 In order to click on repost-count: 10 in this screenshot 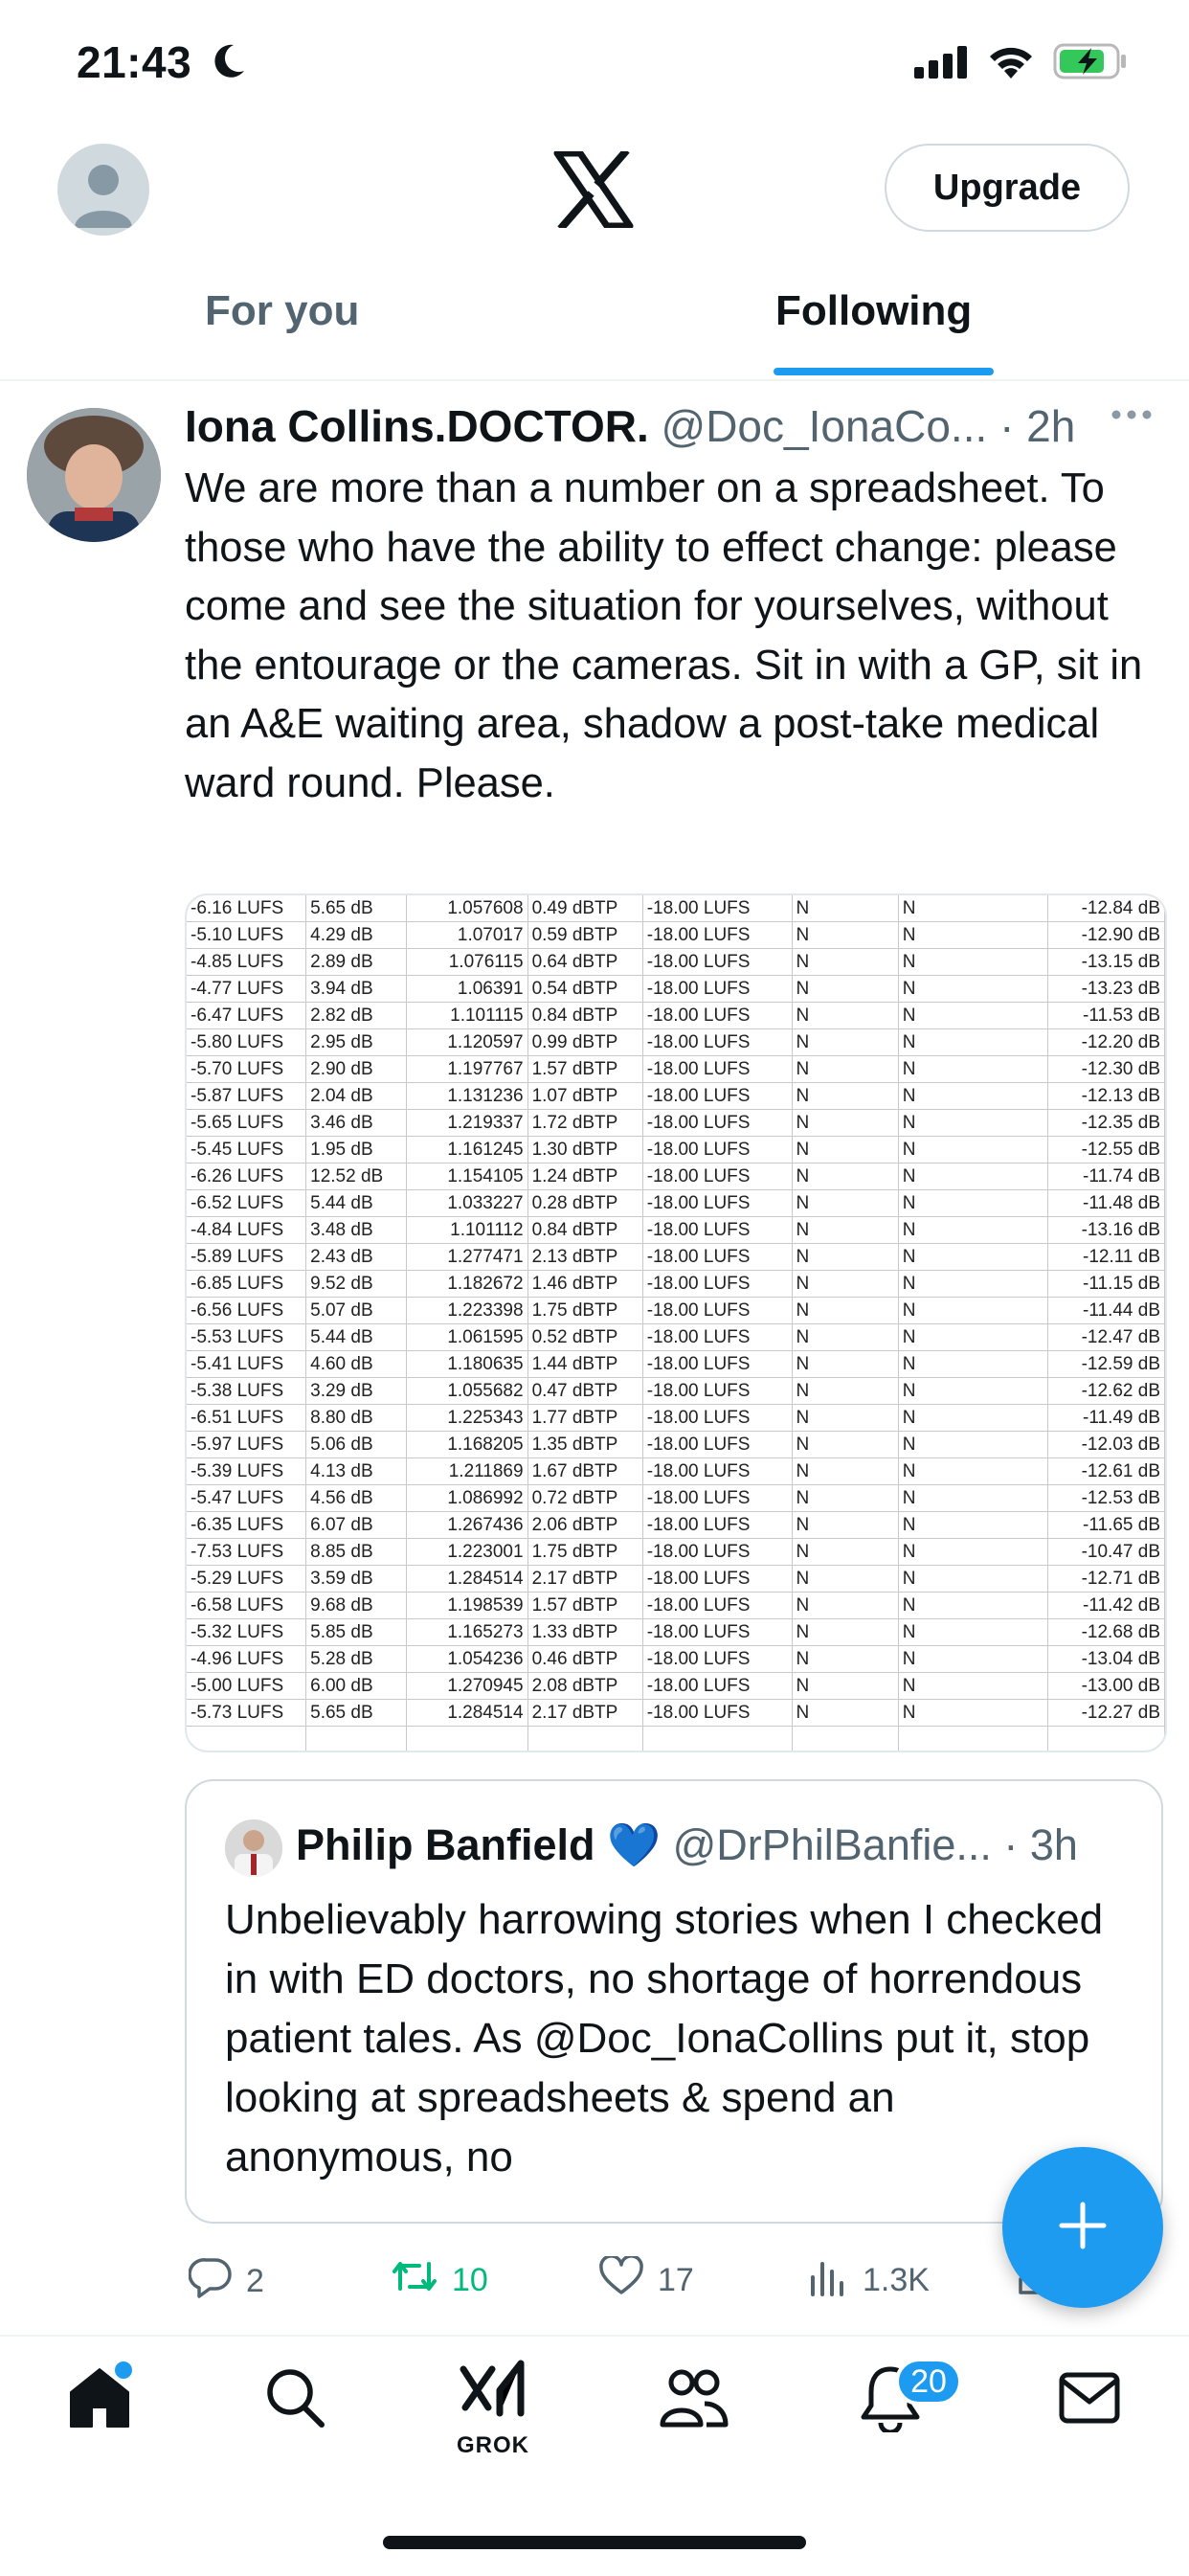, I will do `click(470, 2280)`.